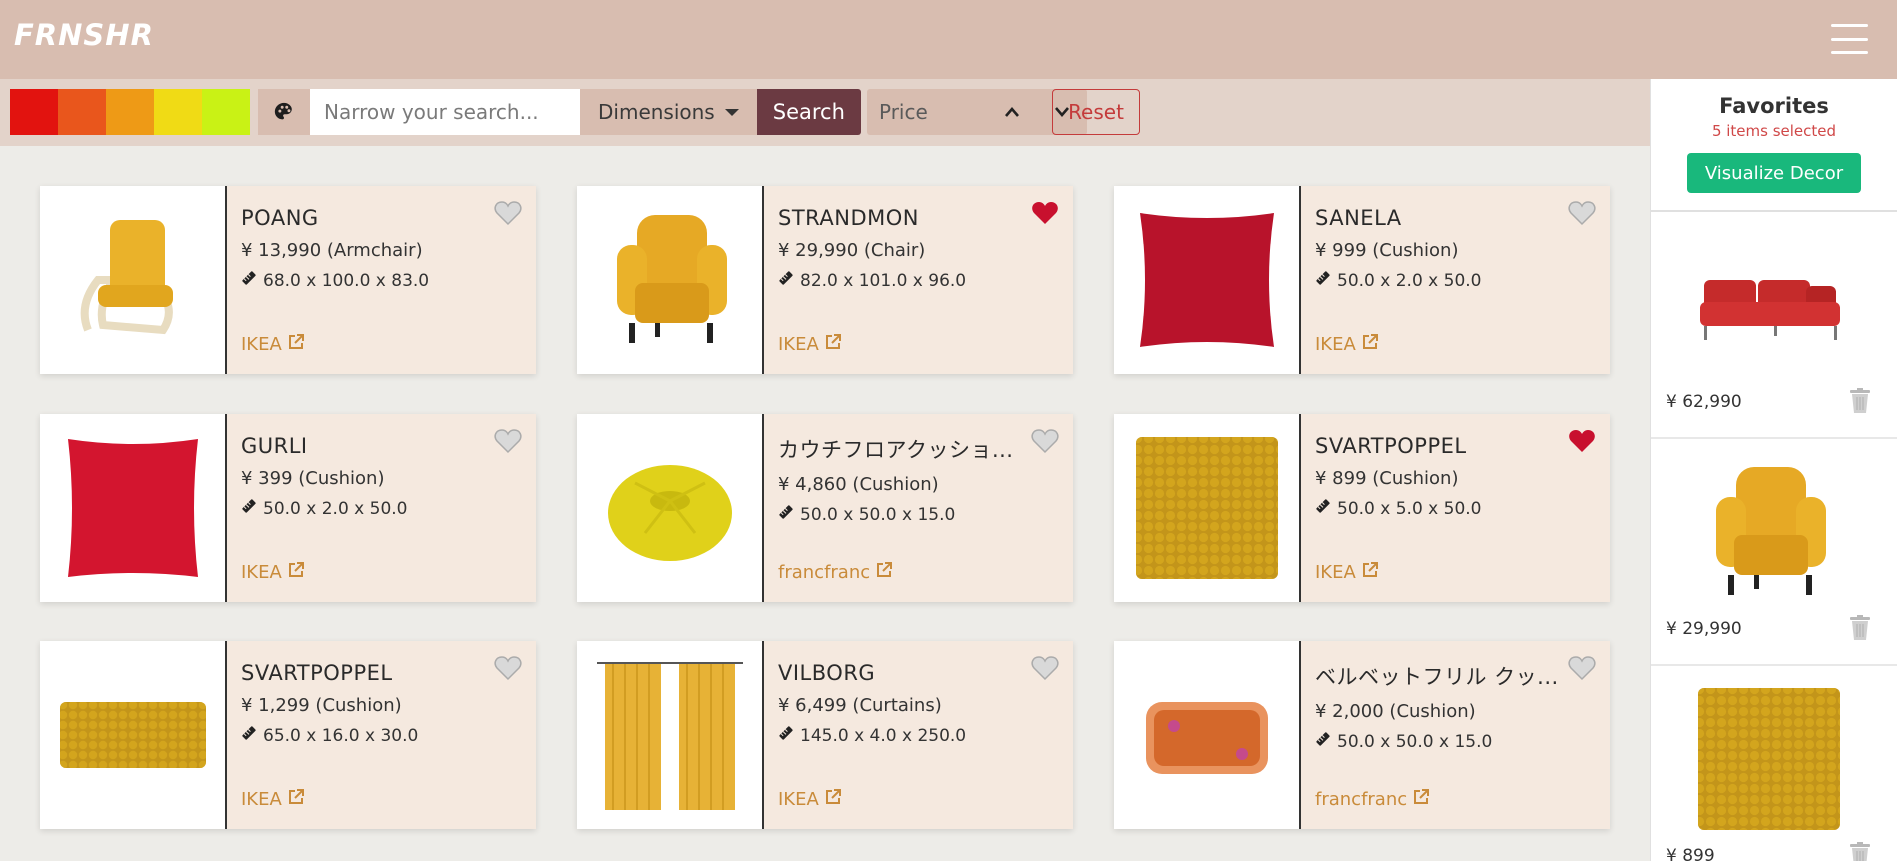 This screenshot has height=861, width=1897. I want to click on price-ascending-button, so click(1012, 112).